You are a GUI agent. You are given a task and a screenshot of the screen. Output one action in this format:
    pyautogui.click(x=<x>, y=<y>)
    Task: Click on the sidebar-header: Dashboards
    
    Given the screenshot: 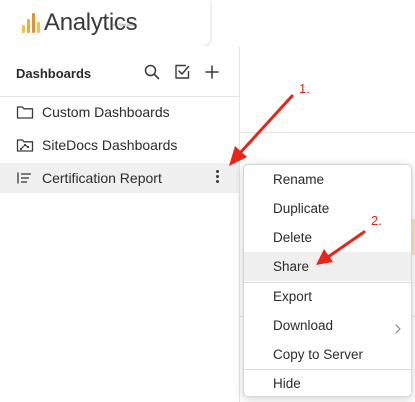 What is the action you would take?
    pyautogui.click(x=119, y=71)
    